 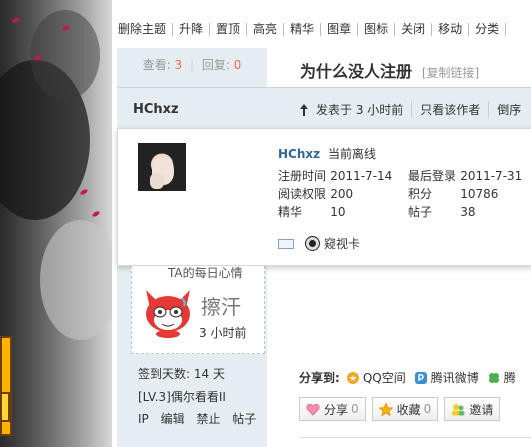 I want to click on profile-row: 注册时间 2011-7-14 最后登录 2011-7-31, so click(x=404, y=176).